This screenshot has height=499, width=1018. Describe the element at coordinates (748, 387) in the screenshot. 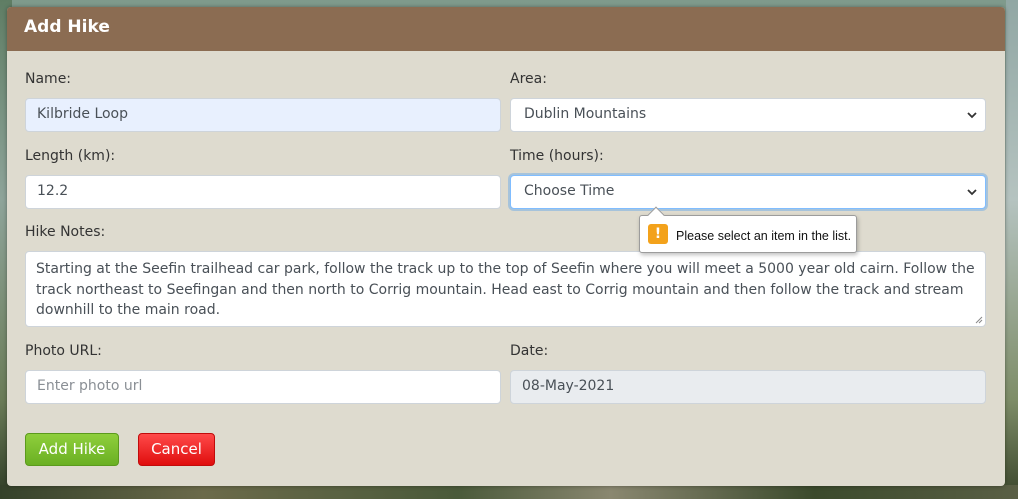

I see `date-input: 08-May-2021` at that location.